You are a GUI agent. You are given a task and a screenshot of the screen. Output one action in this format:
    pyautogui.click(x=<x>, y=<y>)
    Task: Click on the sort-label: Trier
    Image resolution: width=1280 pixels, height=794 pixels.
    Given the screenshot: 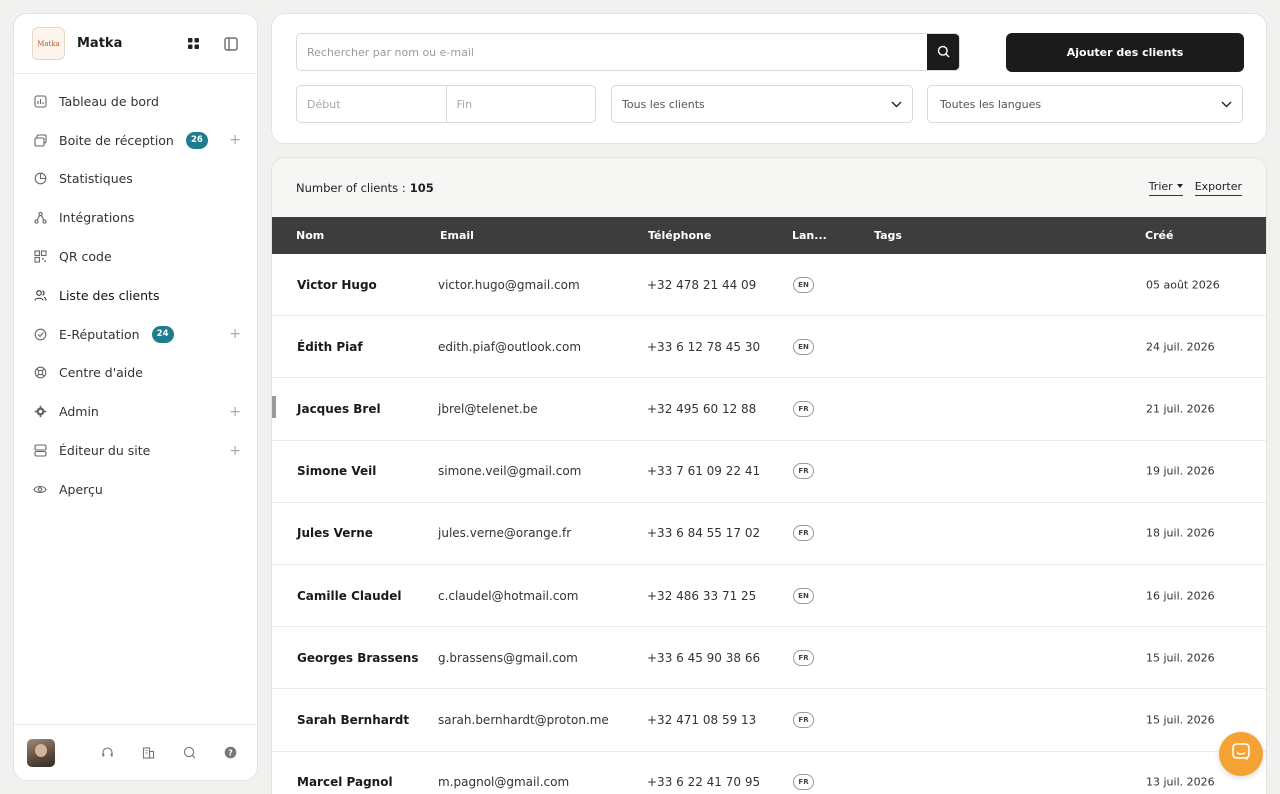 What is the action you would take?
    pyautogui.click(x=1160, y=186)
    